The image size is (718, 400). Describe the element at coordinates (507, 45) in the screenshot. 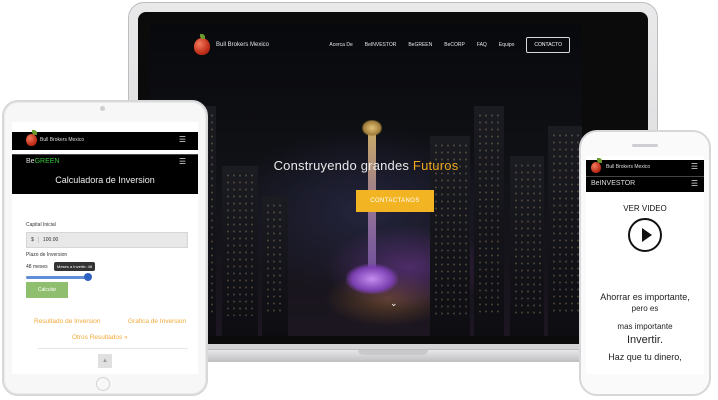

I see `nav-link-equipo: Equipo` at that location.